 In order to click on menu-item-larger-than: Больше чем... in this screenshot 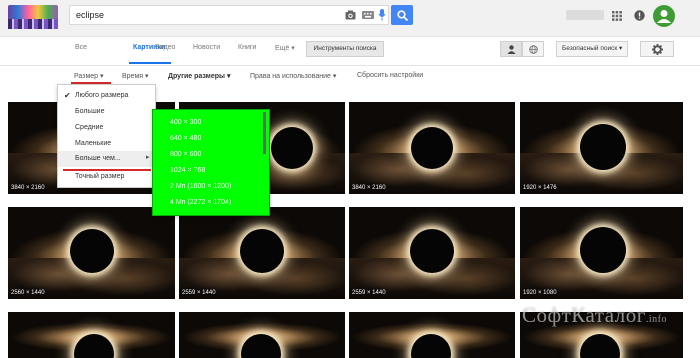, I will do `click(98, 158)`.